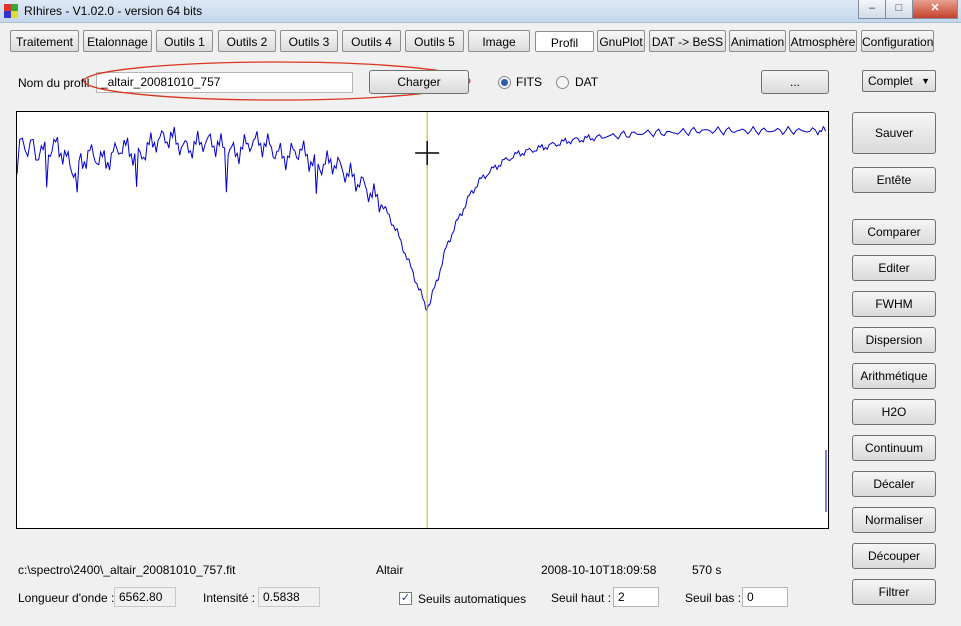  Describe the element at coordinates (54, 83) in the screenshot. I see `profile-name-label: Nom du profil` at that location.